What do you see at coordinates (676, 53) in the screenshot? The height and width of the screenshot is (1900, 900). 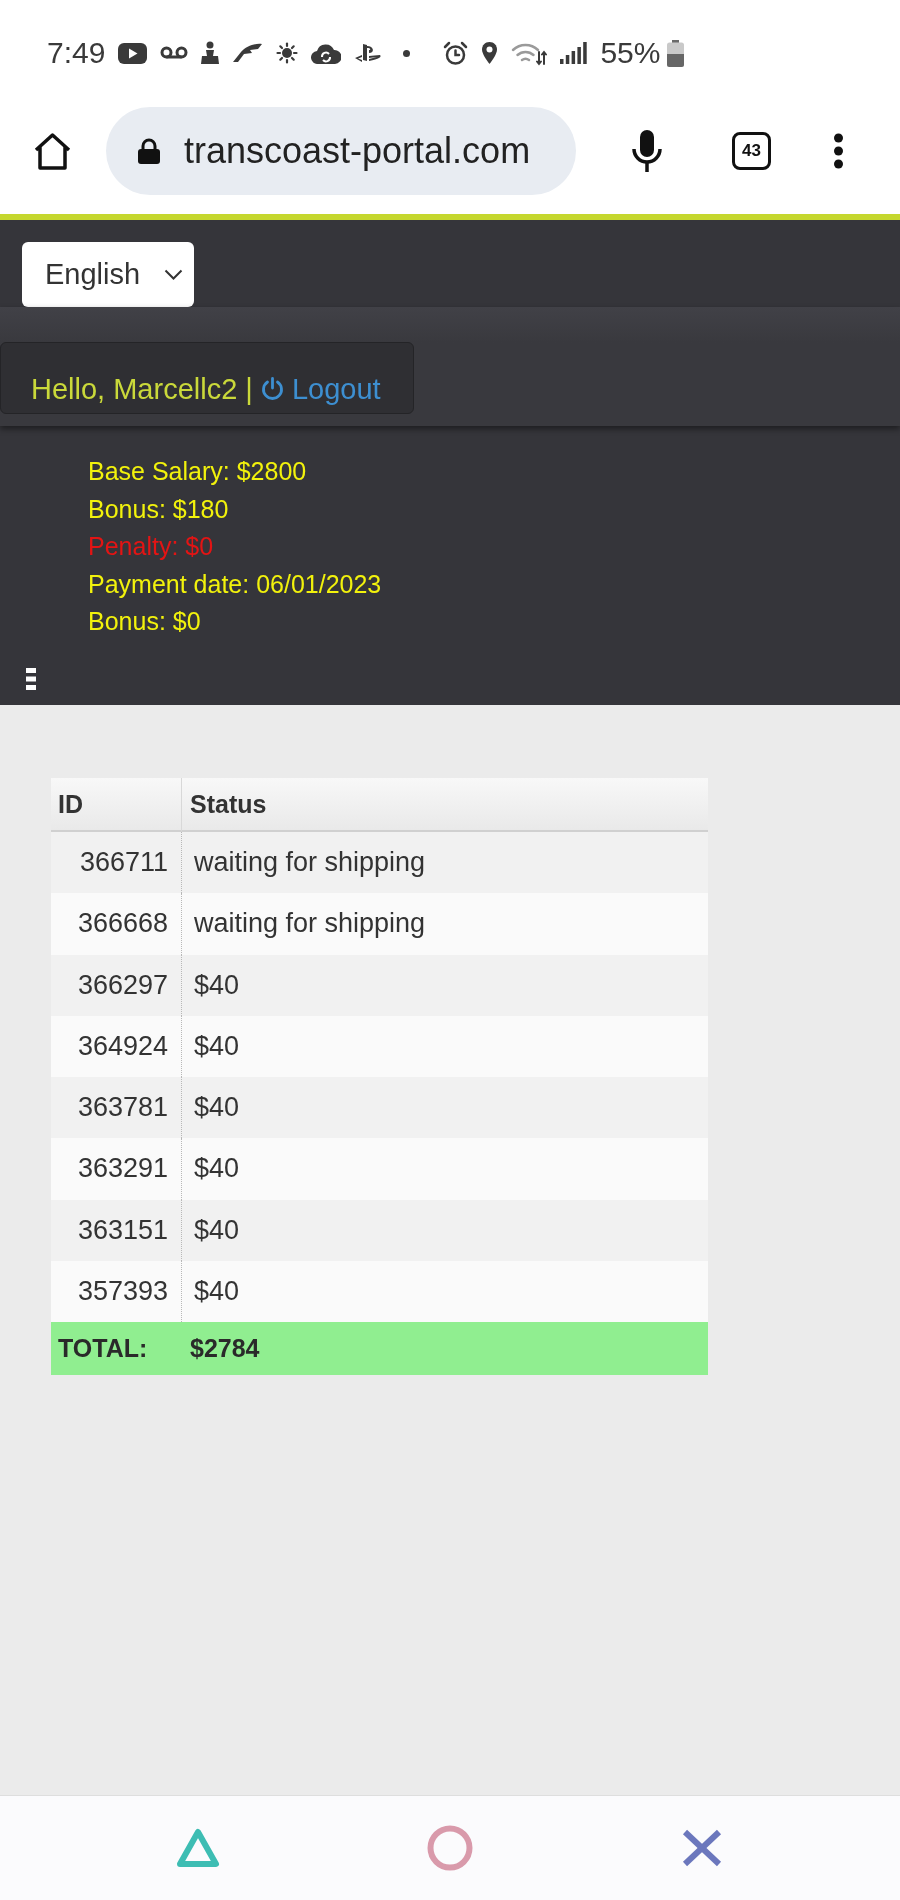 I see `battery-icon` at bounding box center [676, 53].